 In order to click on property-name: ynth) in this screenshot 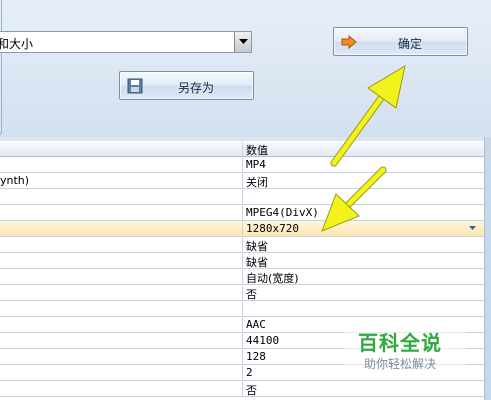, I will do `click(121, 181)`.